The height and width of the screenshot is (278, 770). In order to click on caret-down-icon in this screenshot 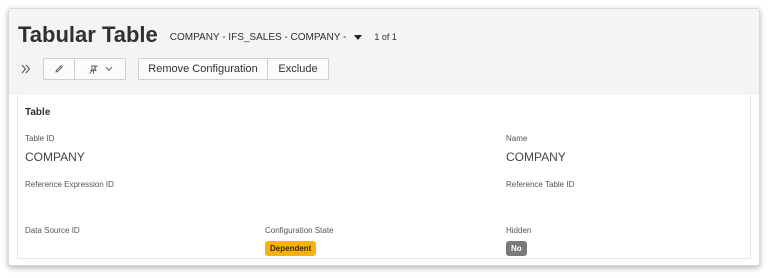, I will do `click(358, 37)`.